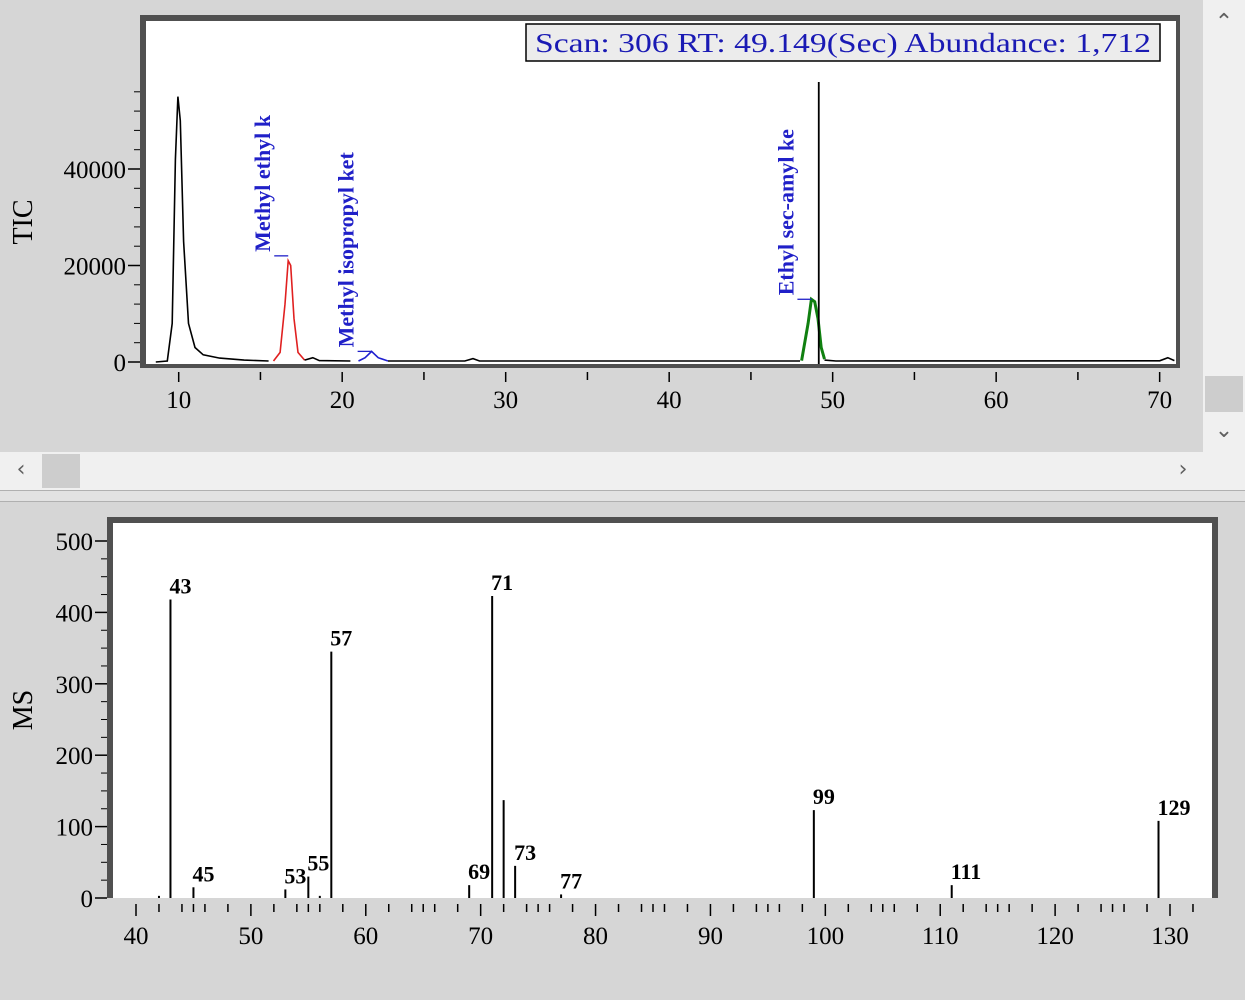 The width and height of the screenshot is (1245, 1000). Describe the element at coordinates (95, 267) in the screenshot. I see `tic-ytick-label: 20000` at that location.